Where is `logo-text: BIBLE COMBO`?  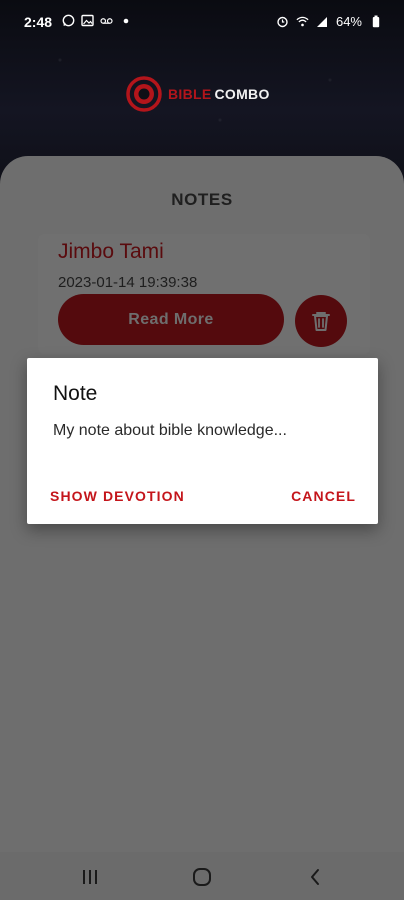 logo-text: BIBLE COMBO is located at coordinates (219, 94).